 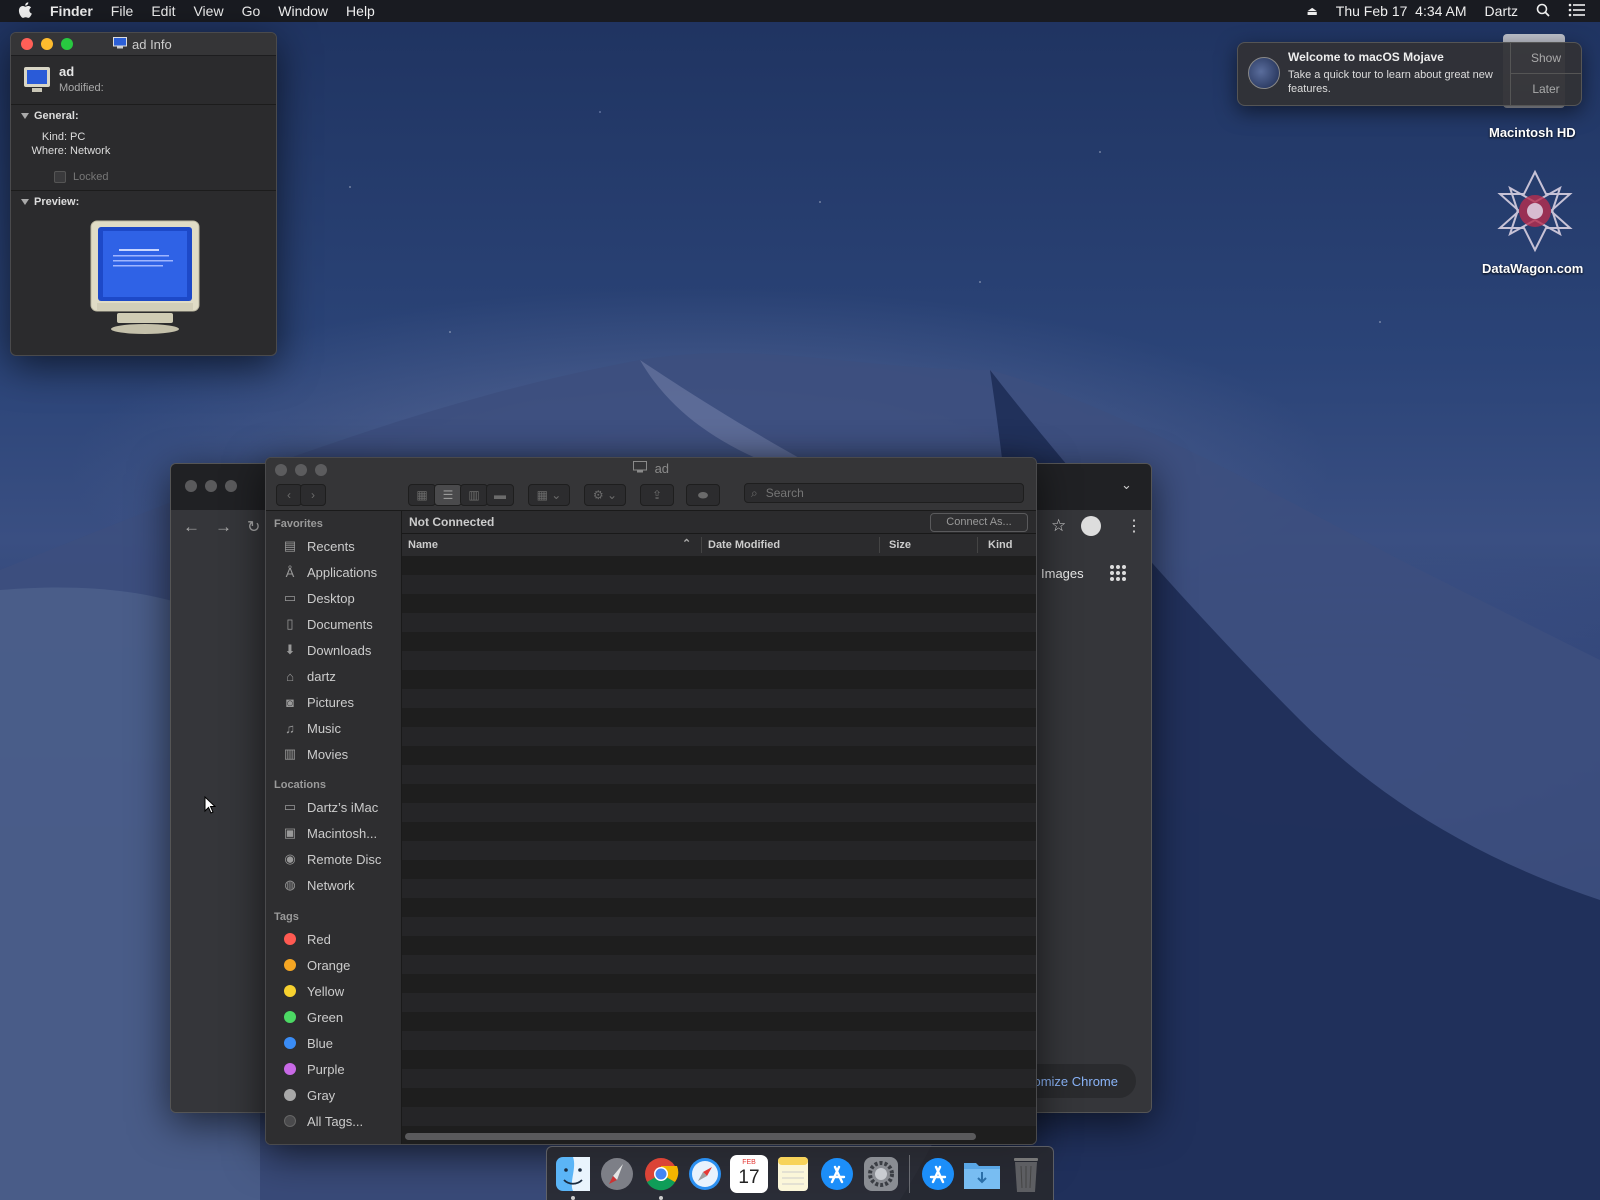 What do you see at coordinates (210, 805) in the screenshot?
I see `mouse-cursor-icon` at bounding box center [210, 805].